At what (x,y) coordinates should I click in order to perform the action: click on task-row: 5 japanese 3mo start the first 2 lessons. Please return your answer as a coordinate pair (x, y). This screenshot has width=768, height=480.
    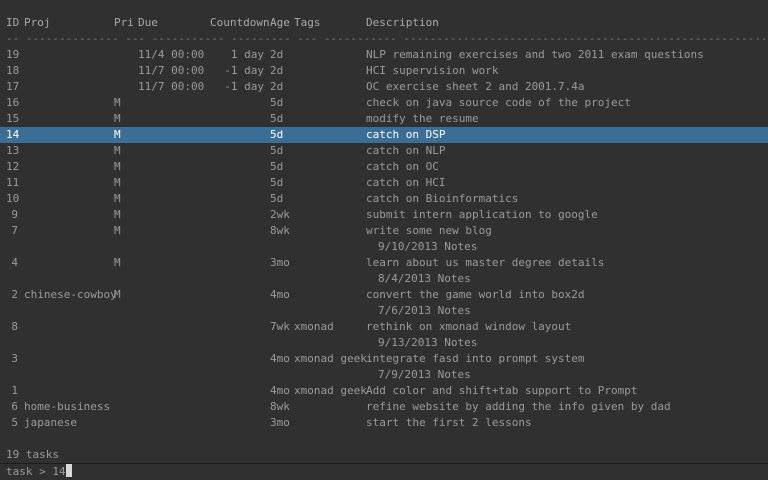
    Looking at the image, I should click on (384, 423).